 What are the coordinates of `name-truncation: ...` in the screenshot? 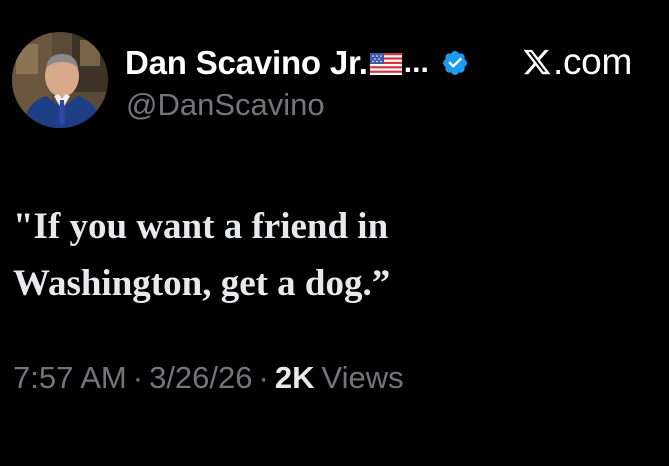 It's located at (416, 62).